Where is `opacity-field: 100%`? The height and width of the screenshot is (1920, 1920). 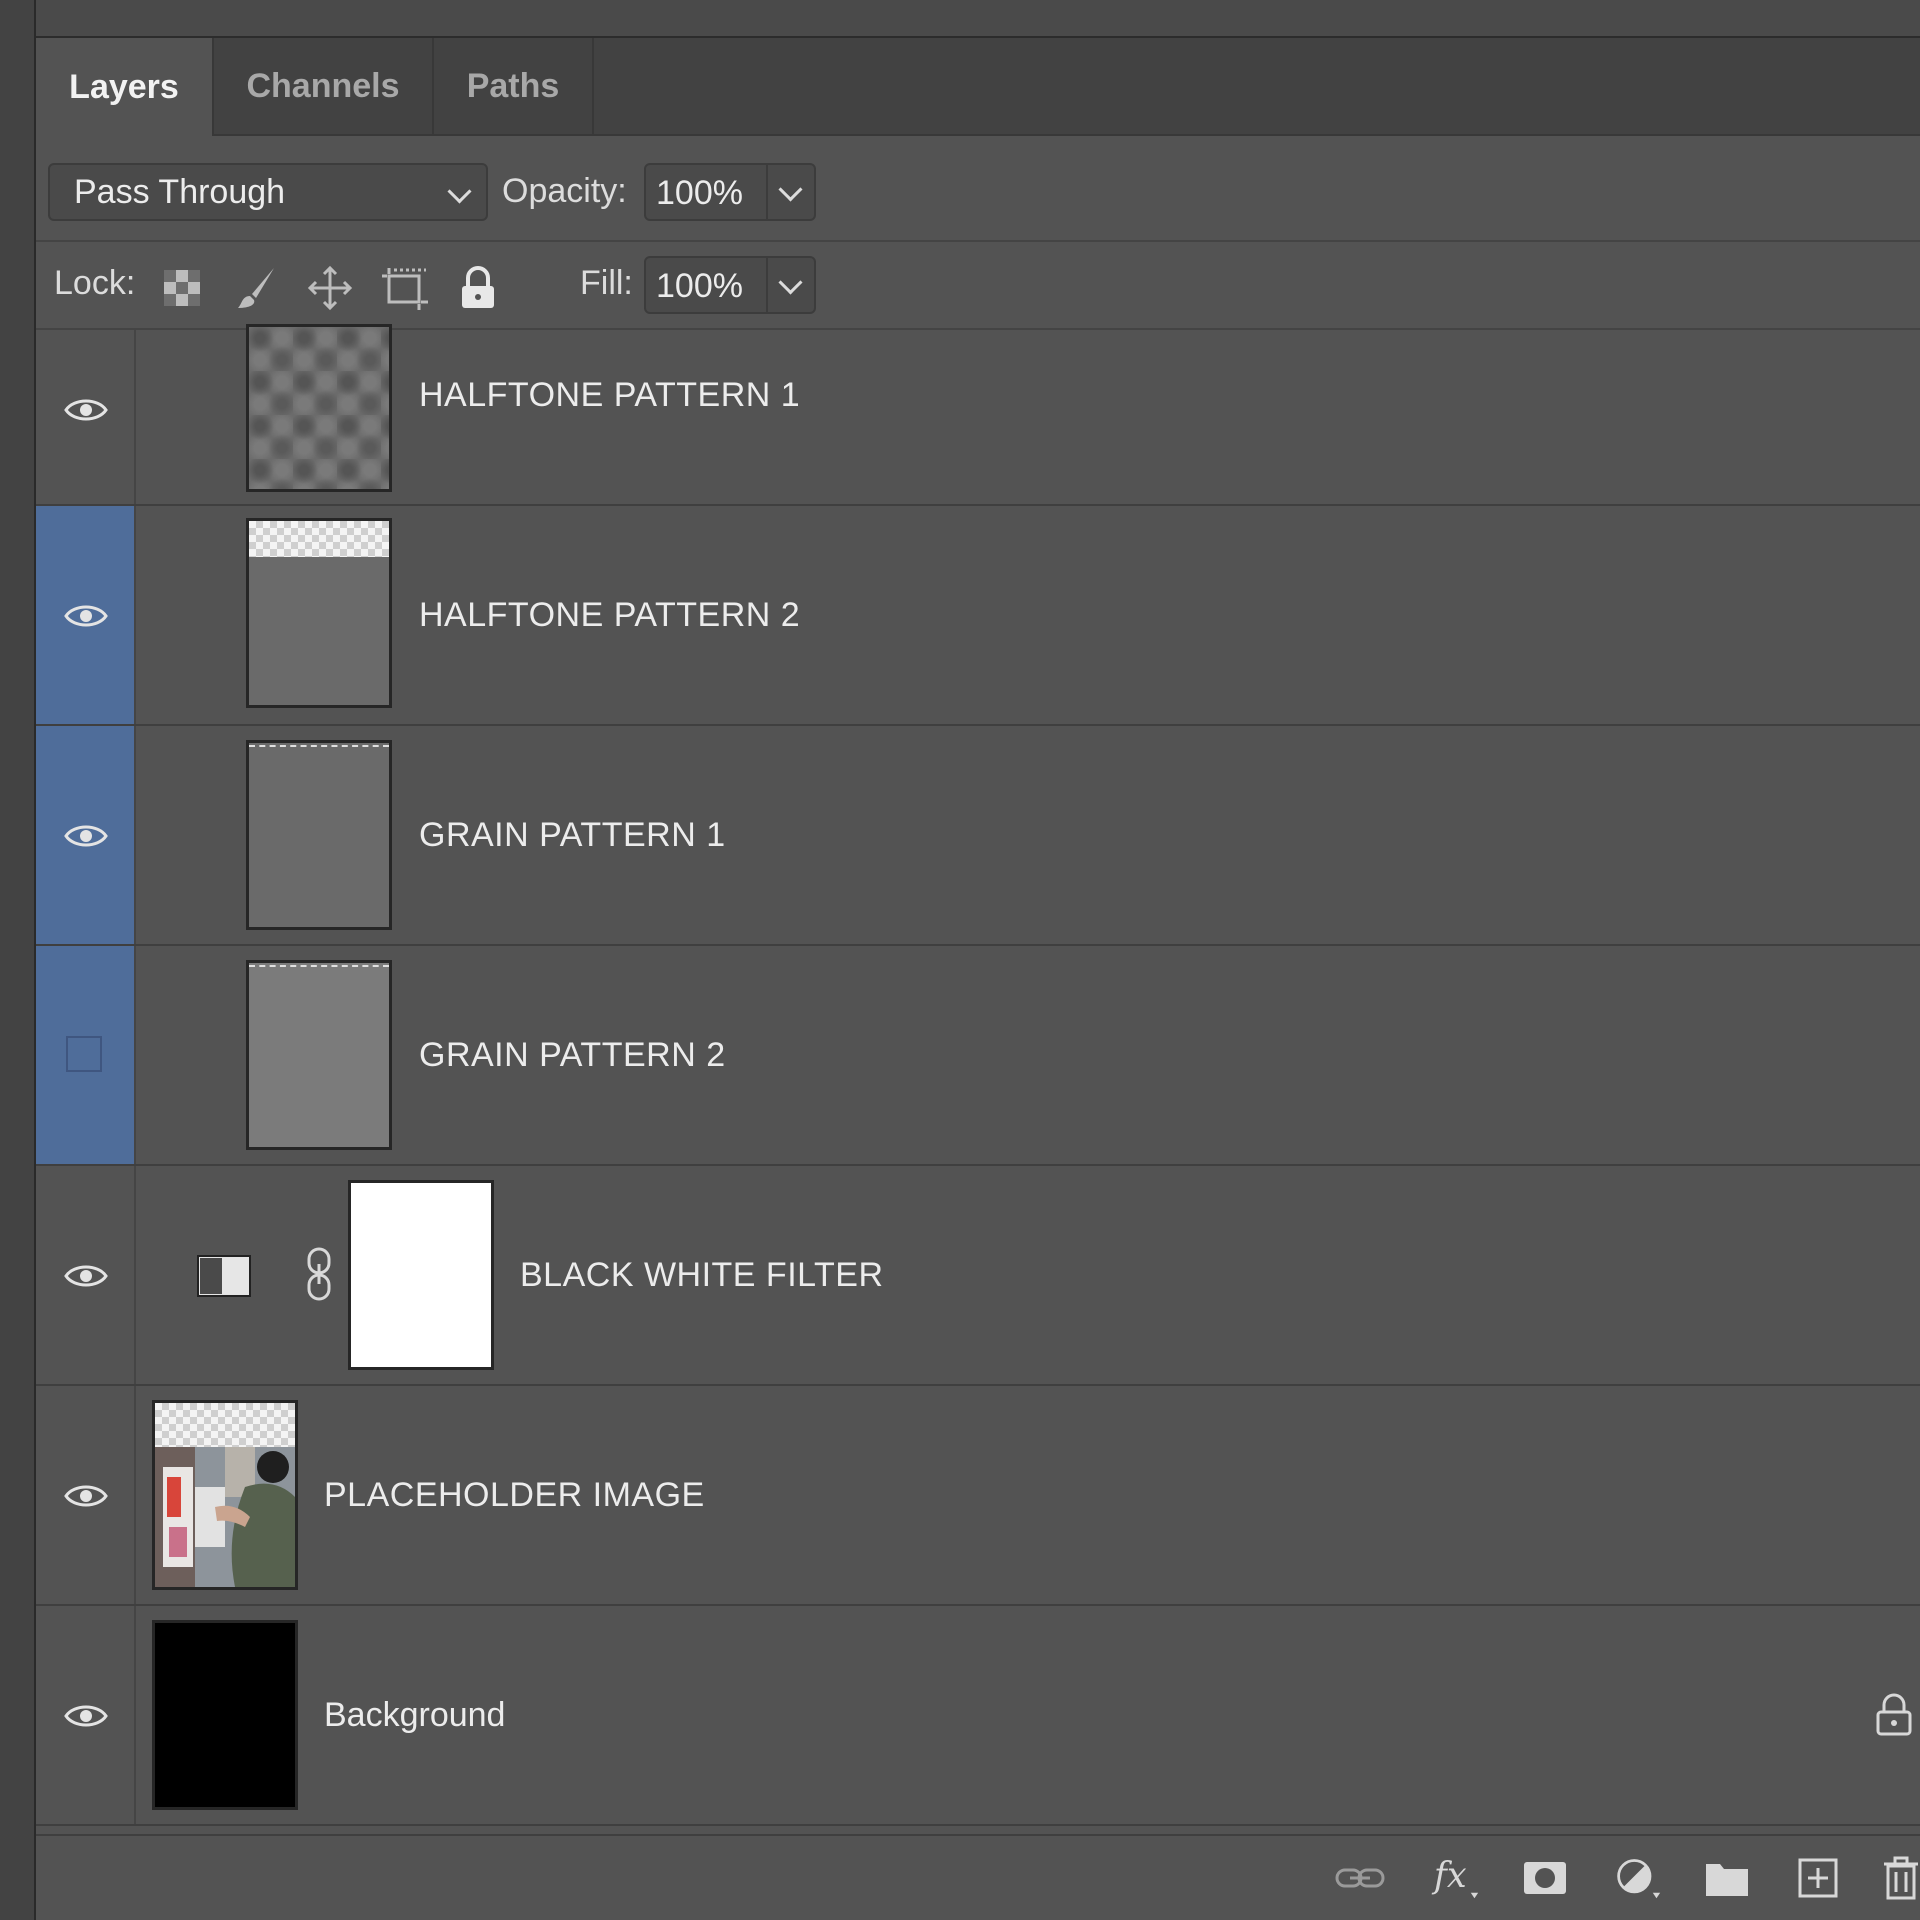 opacity-field: 100% is located at coordinates (730, 192).